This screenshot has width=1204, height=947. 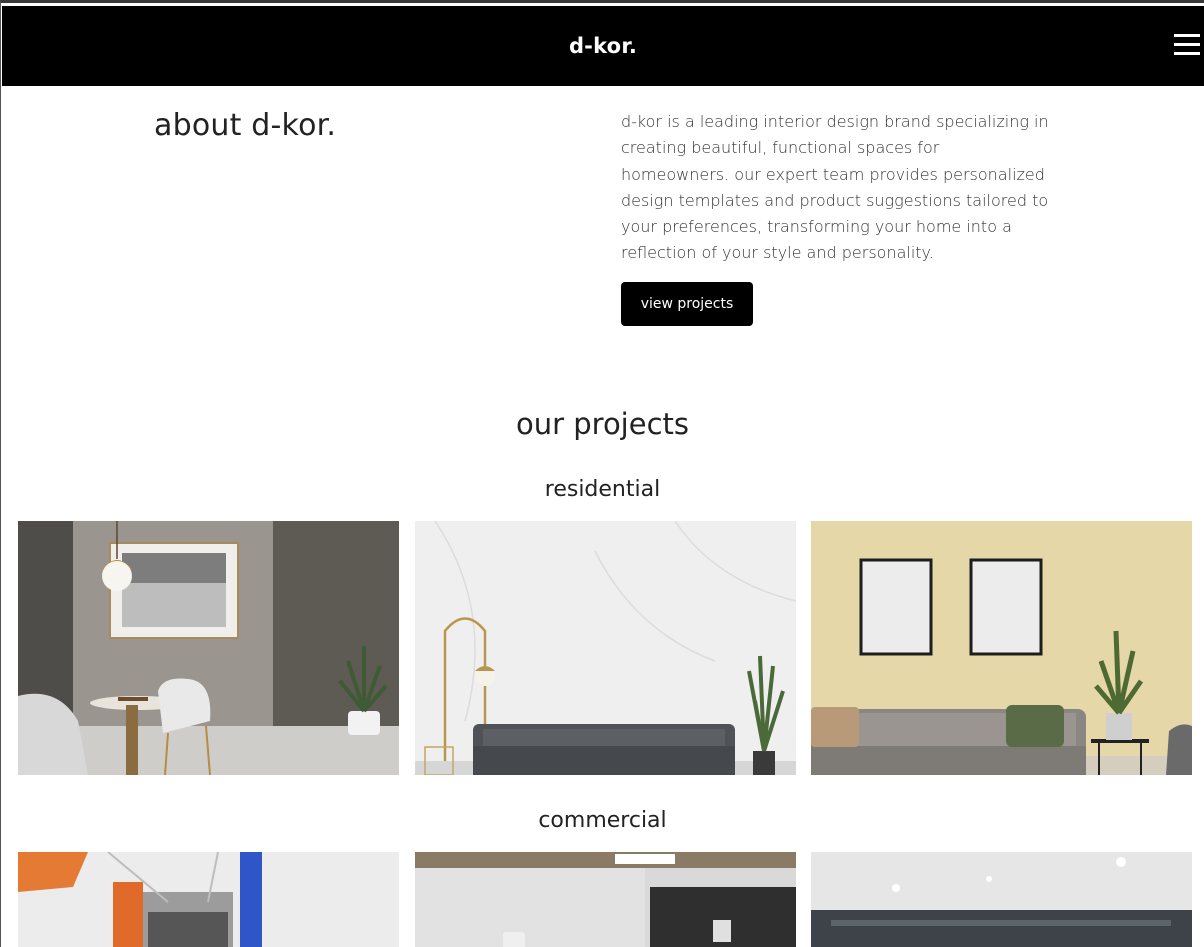 I want to click on view-projects-button: view projects, so click(x=687, y=304).